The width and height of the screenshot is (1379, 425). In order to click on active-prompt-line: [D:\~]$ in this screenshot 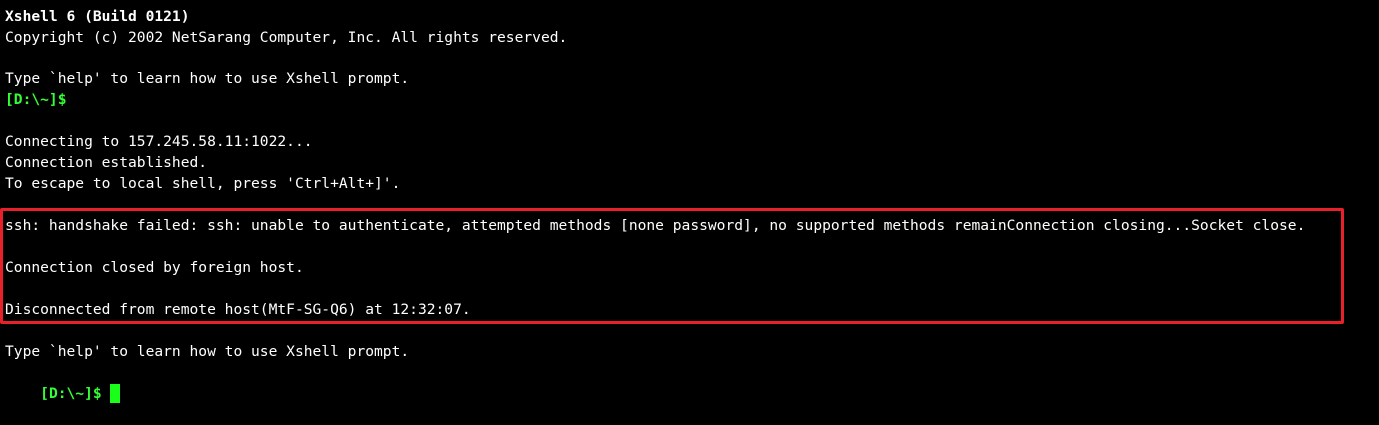, I will do `click(62, 382)`.